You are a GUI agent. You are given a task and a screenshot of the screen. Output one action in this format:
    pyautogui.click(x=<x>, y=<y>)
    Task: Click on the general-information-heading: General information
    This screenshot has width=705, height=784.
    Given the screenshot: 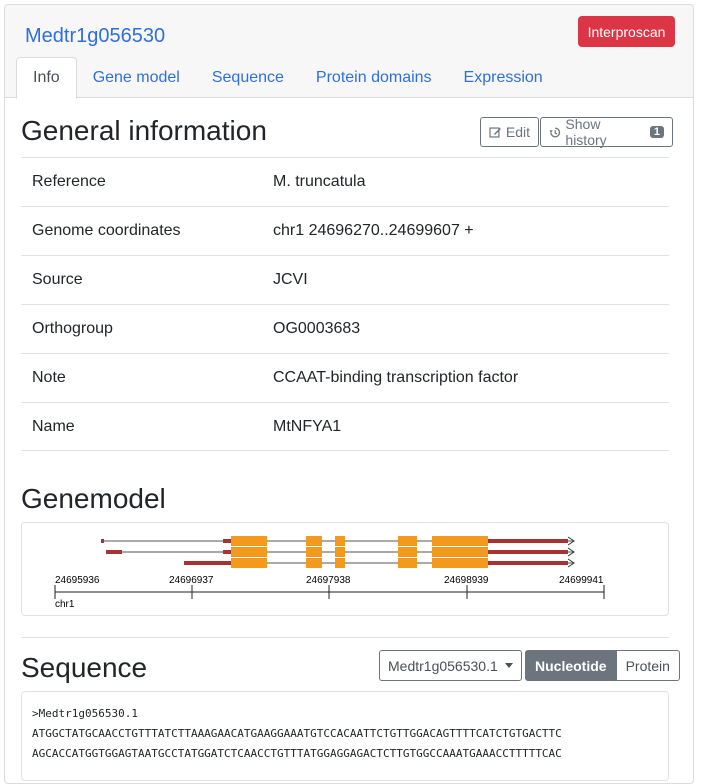 What is the action you would take?
    pyautogui.click(x=144, y=130)
    